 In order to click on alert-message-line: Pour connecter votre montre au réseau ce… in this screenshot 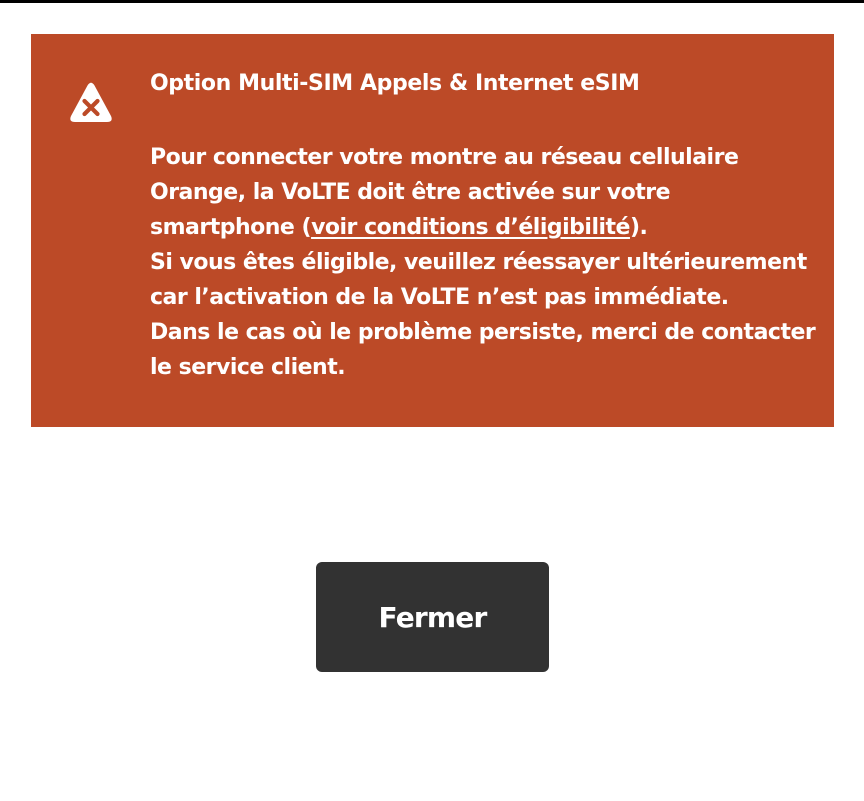, I will do `click(444, 157)`.